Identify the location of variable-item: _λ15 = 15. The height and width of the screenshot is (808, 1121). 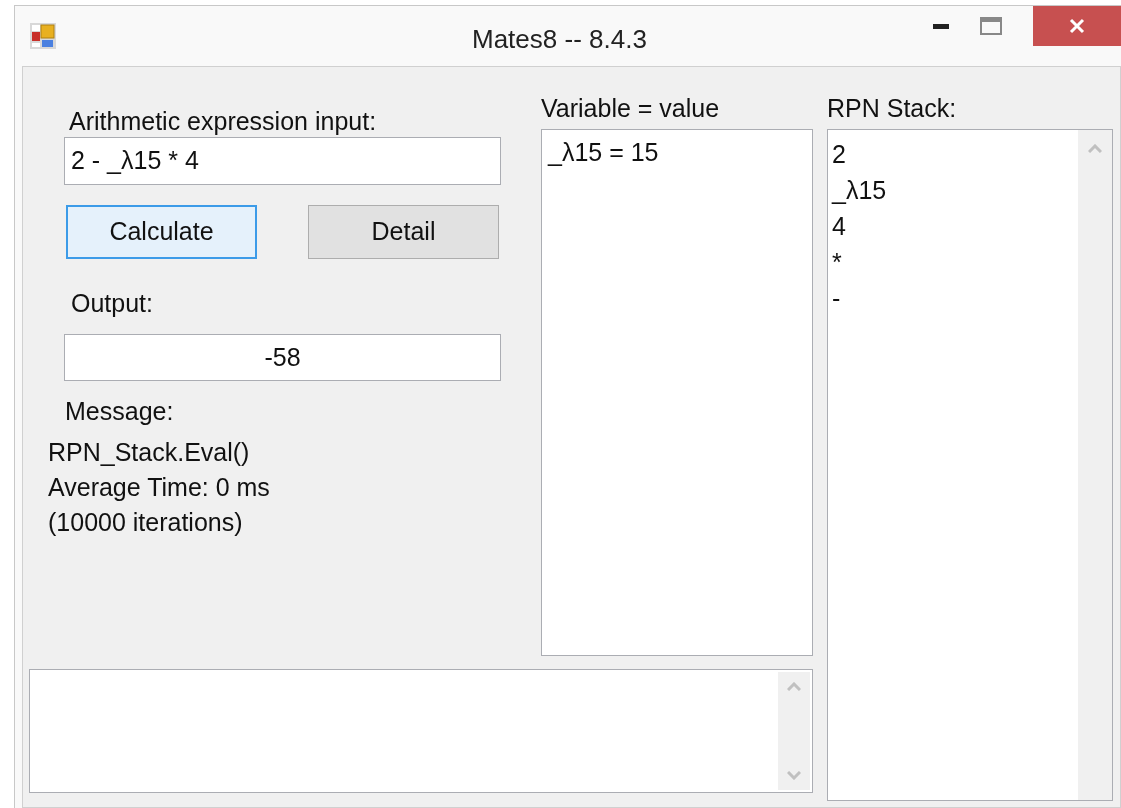
(603, 152).